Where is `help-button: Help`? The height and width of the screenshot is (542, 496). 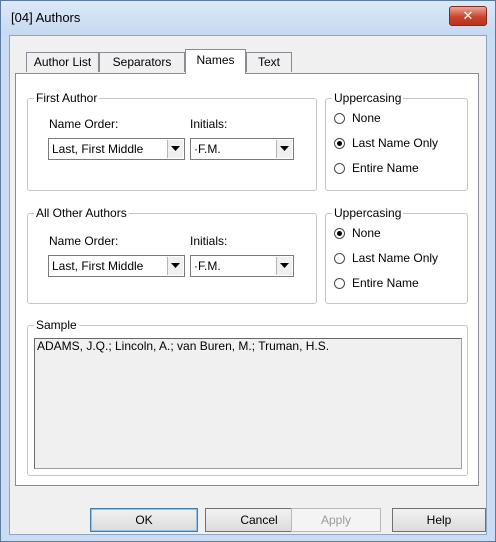
help-button: Help is located at coordinates (439, 520).